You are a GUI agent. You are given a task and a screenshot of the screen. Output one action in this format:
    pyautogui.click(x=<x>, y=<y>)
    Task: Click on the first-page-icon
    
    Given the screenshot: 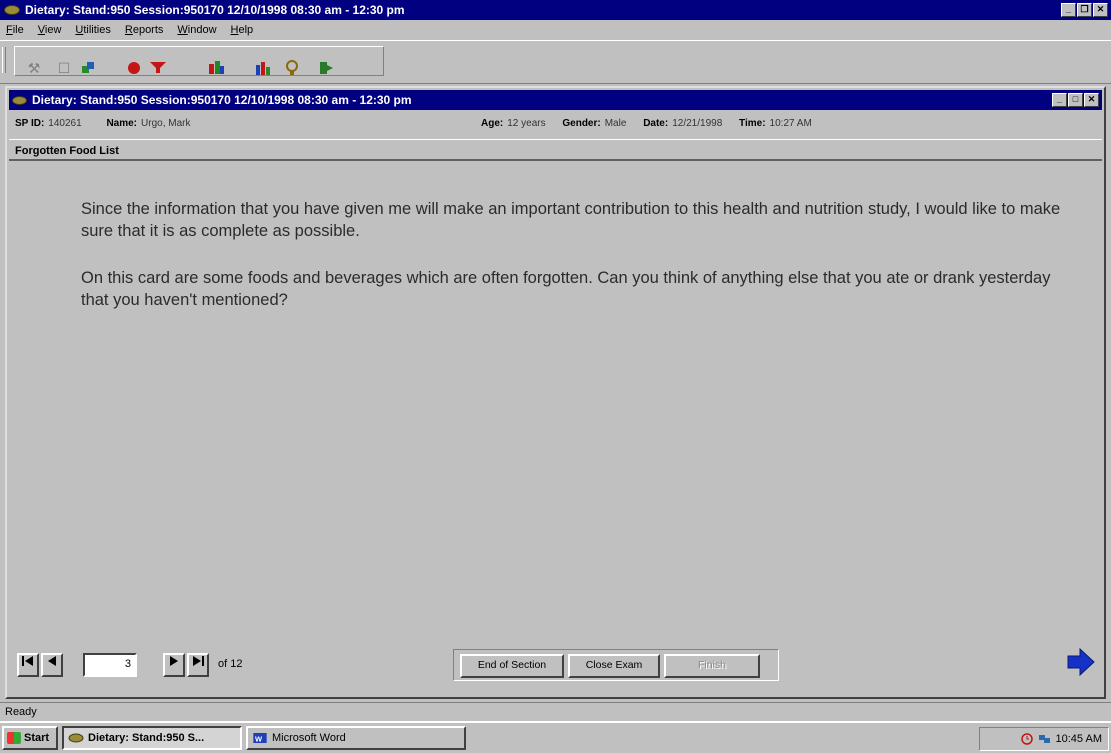 What is the action you would take?
    pyautogui.click(x=27, y=661)
    